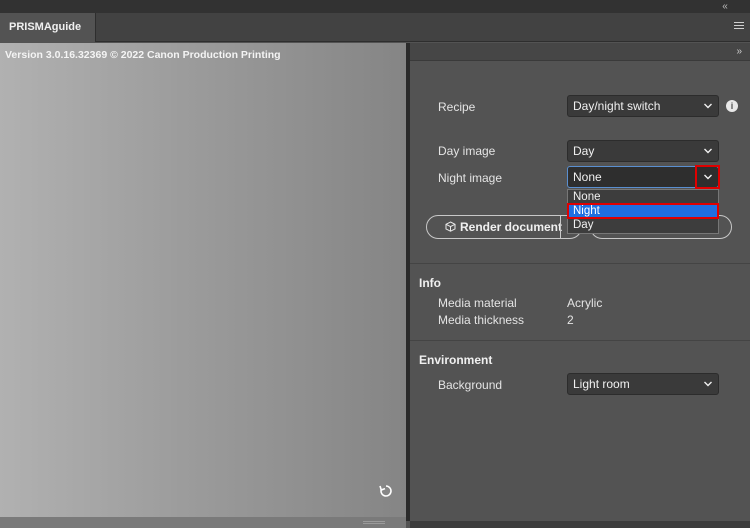  I want to click on recipe-value: Day/night switch, so click(617, 106).